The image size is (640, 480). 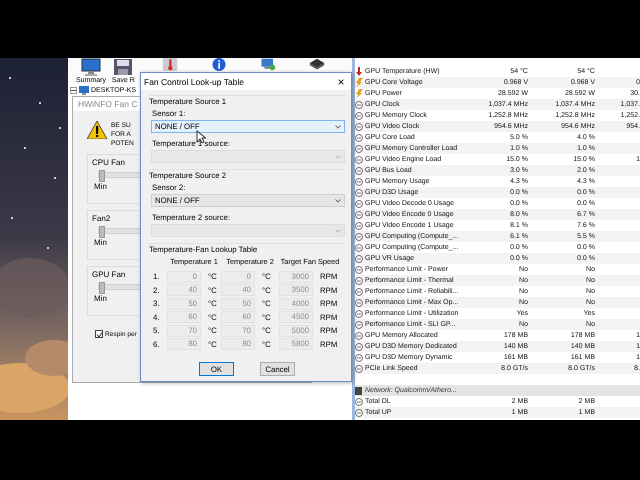 What do you see at coordinates (101, 218) in the screenshot?
I see `fan-label: Fan2` at bounding box center [101, 218].